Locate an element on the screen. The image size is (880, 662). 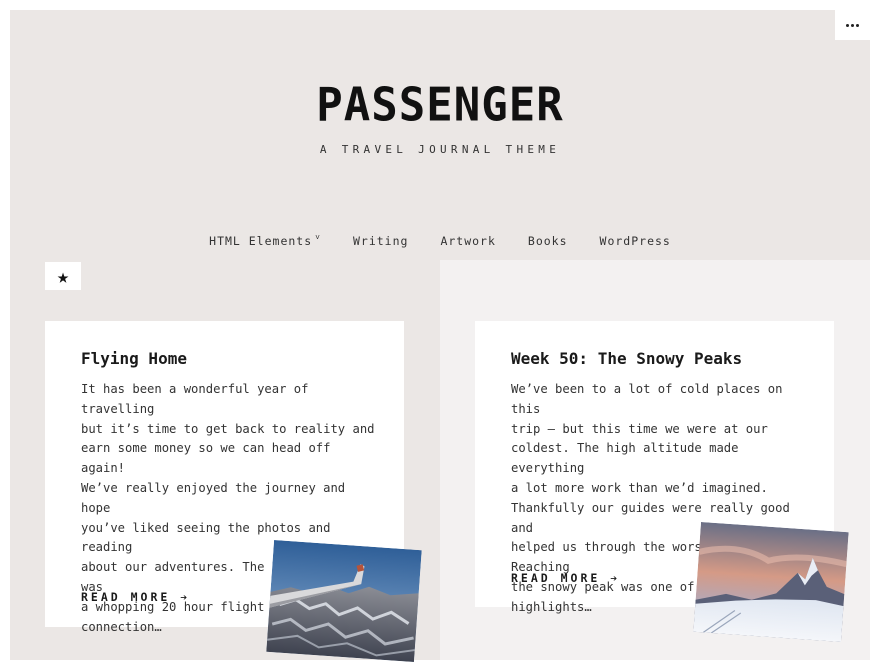
star-icon: ★ is located at coordinates (63, 276).